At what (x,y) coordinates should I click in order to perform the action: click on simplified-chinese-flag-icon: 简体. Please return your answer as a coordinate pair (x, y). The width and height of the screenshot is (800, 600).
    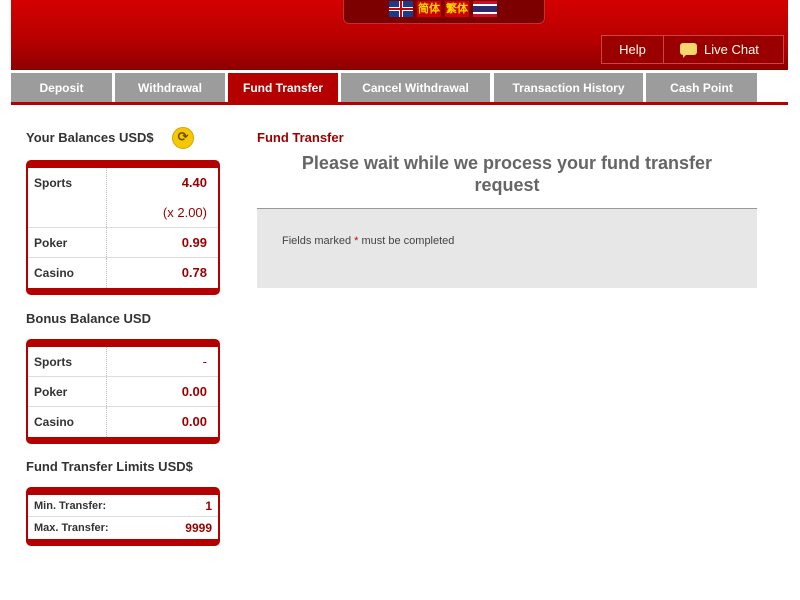
    Looking at the image, I should click on (429, 9).